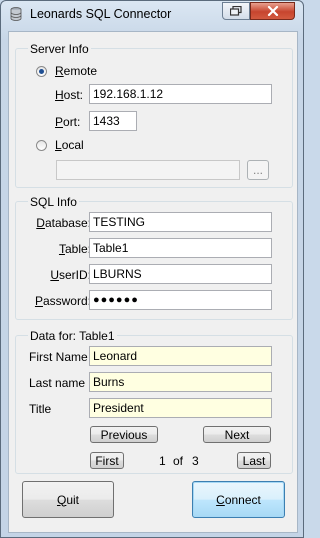  What do you see at coordinates (74, 249) in the screenshot?
I see `table-label: Table:` at bounding box center [74, 249].